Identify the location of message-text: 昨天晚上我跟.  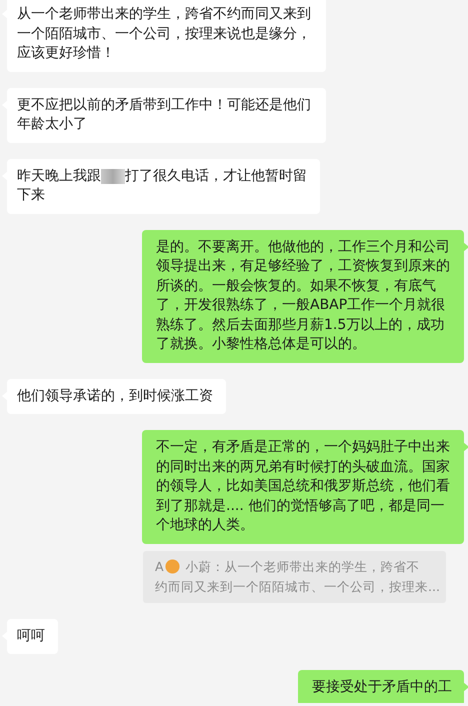
(59, 176).